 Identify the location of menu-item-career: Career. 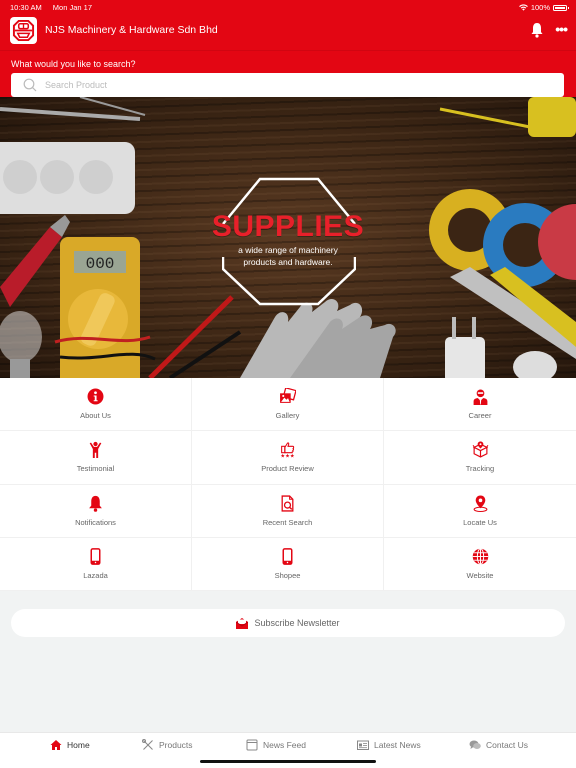
(480, 405).